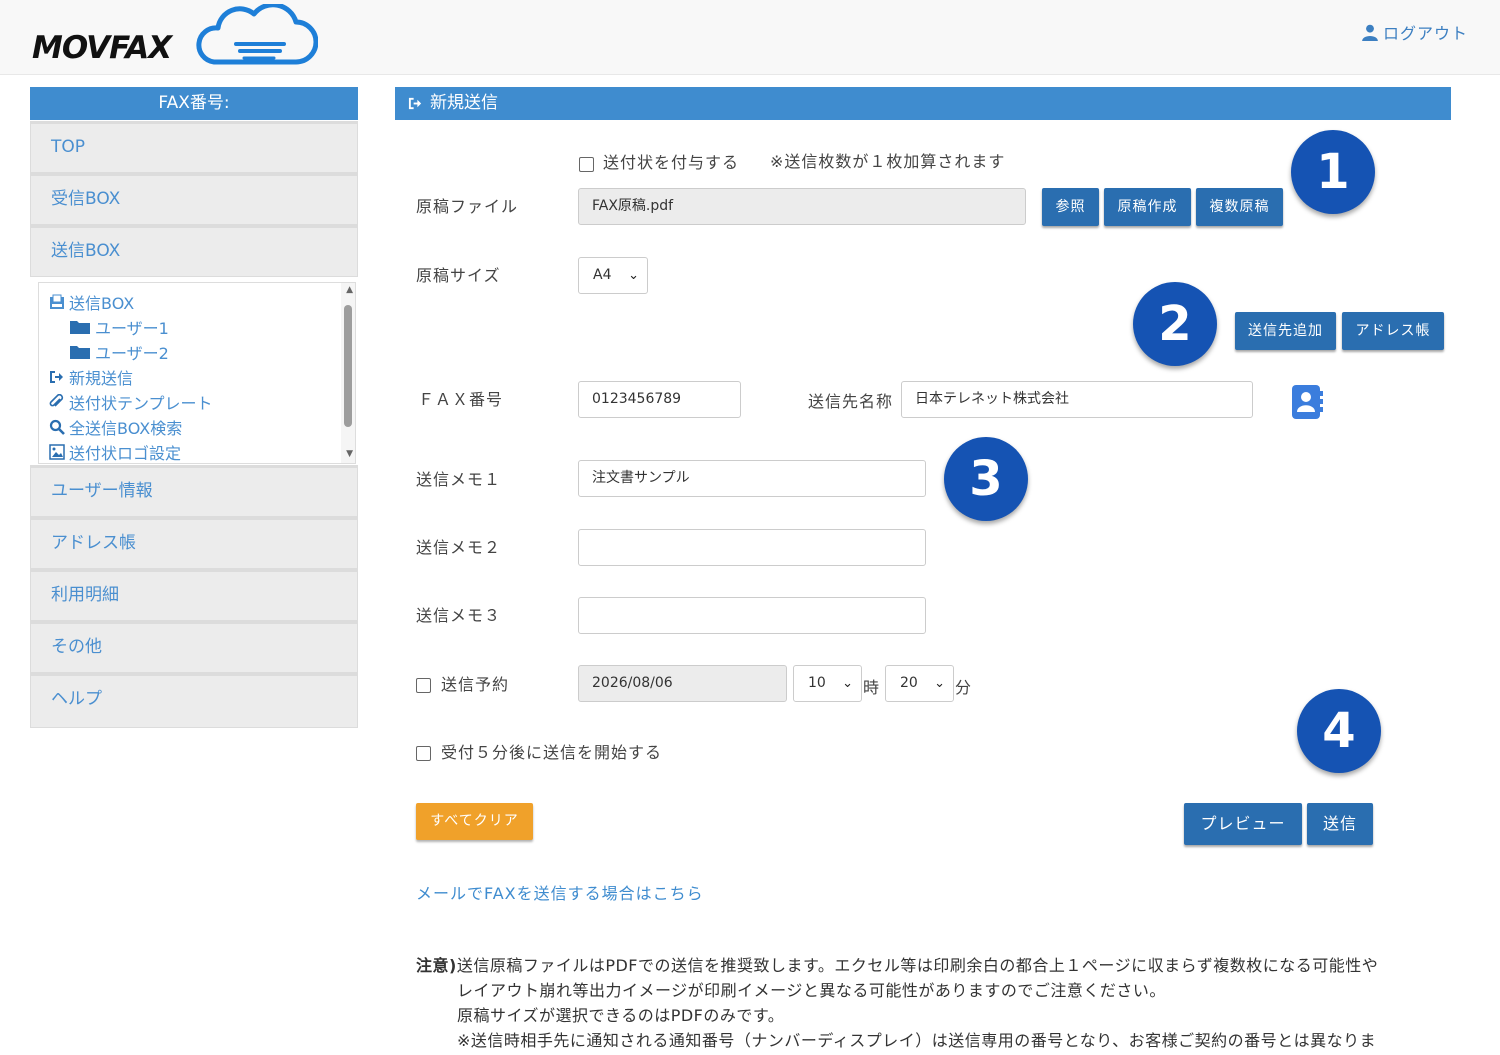 This screenshot has height=1055, width=1500. What do you see at coordinates (102, 491) in the screenshot?
I see `sidebar-item-label: ユーザー情報` at bounding box center [102, 491].